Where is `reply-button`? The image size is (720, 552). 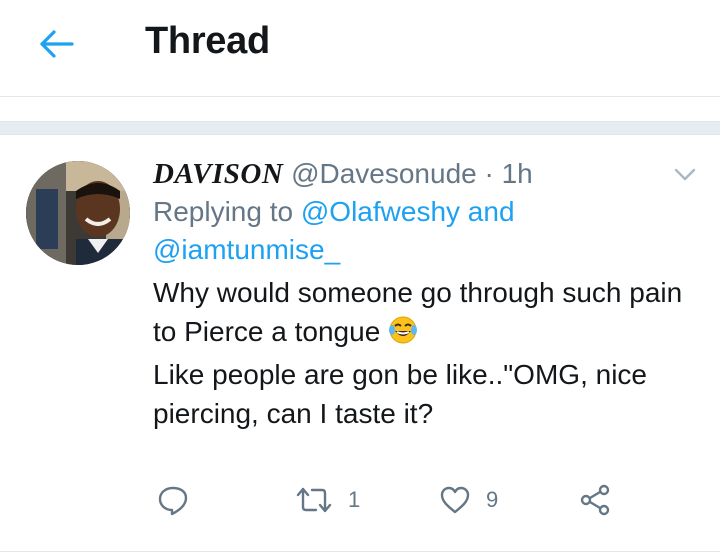
reply-button is located at coordinates (173, 500).